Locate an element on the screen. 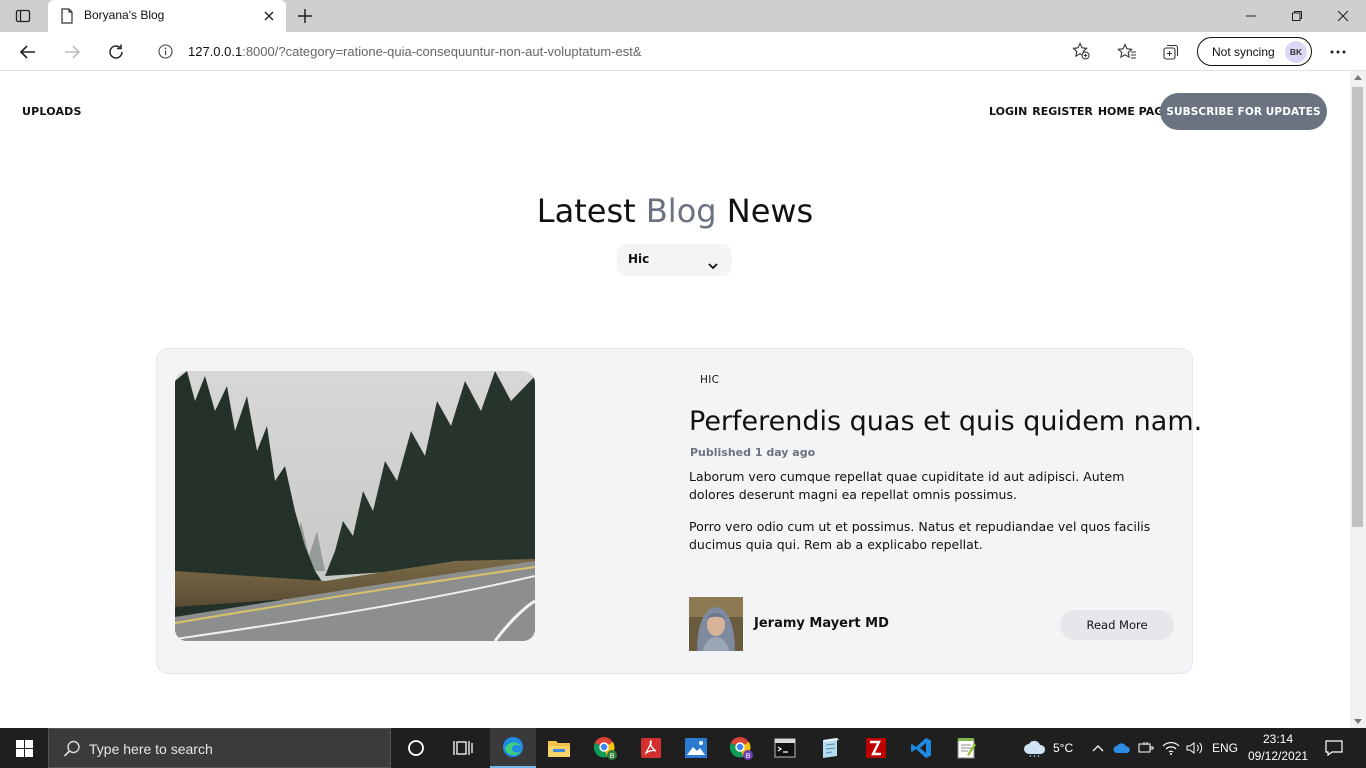  browser-tab-bar: Boryana's Blog is located at coordinates (683, 16).